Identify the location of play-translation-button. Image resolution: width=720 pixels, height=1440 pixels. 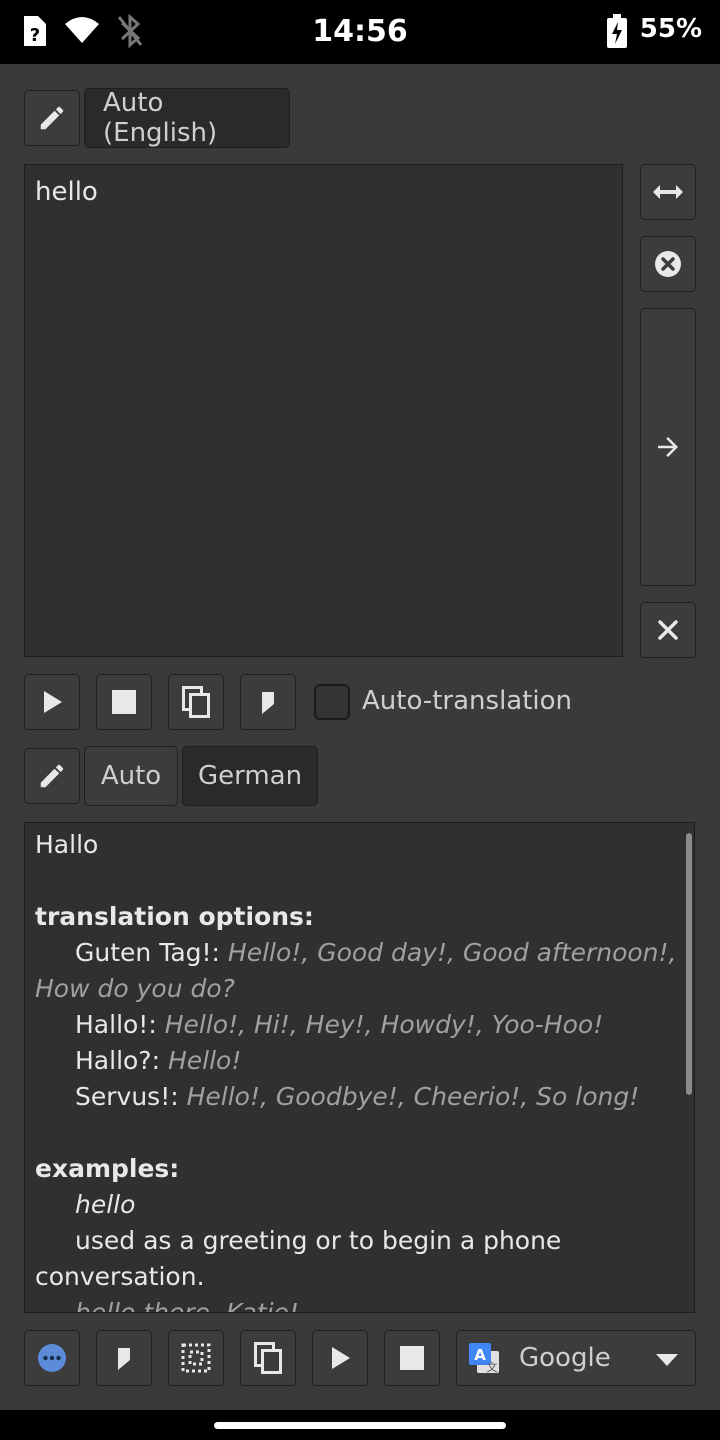
(340, 1358).